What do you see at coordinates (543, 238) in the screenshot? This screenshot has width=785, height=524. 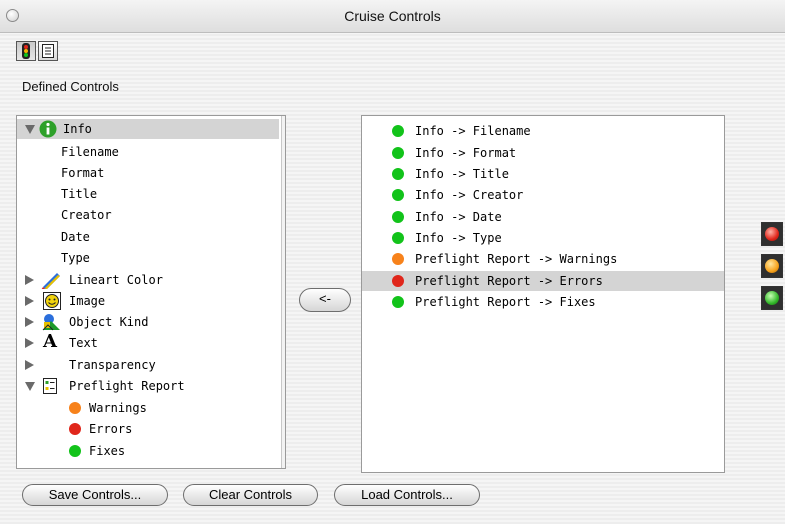 I see `control-list-item: Info -> Type` at bounding box center [543, 238].